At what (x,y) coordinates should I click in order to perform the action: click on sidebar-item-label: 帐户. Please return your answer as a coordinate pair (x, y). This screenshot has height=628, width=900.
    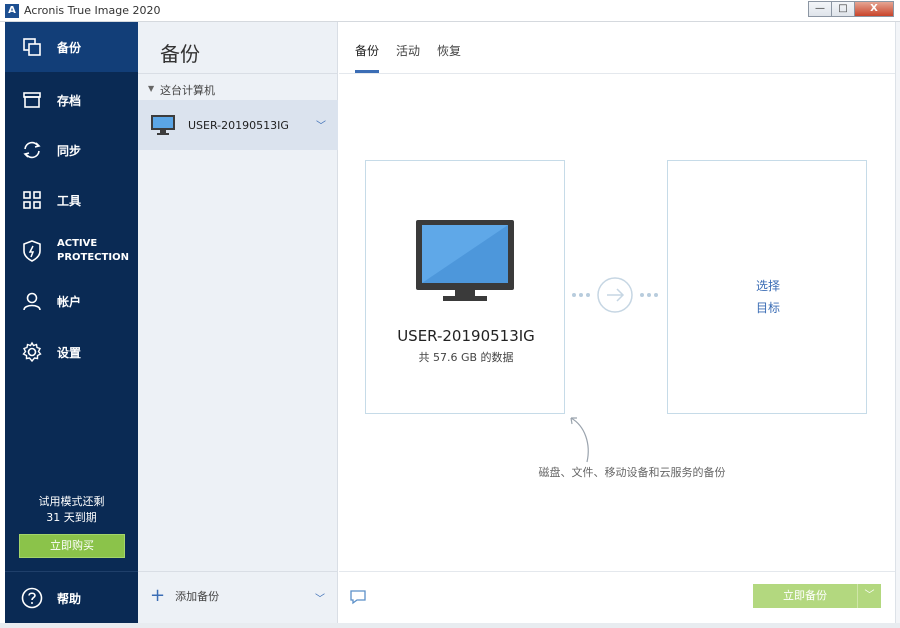
    Looking at the image, I should click on (69, 301).